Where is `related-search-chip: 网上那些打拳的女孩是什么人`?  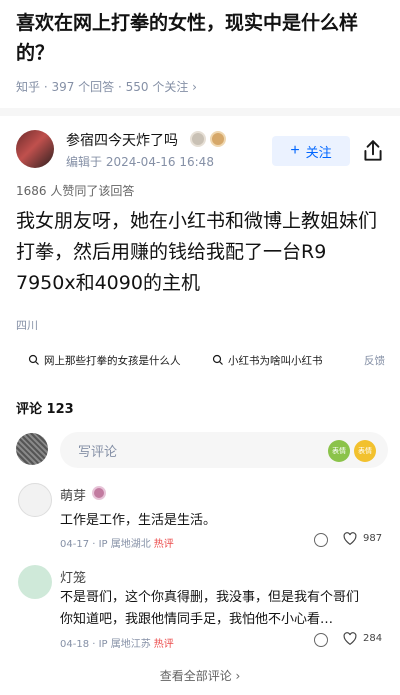 related-search-chip: 网上那些打拳的女孩是什么人 is located at coordinates (104, 360).